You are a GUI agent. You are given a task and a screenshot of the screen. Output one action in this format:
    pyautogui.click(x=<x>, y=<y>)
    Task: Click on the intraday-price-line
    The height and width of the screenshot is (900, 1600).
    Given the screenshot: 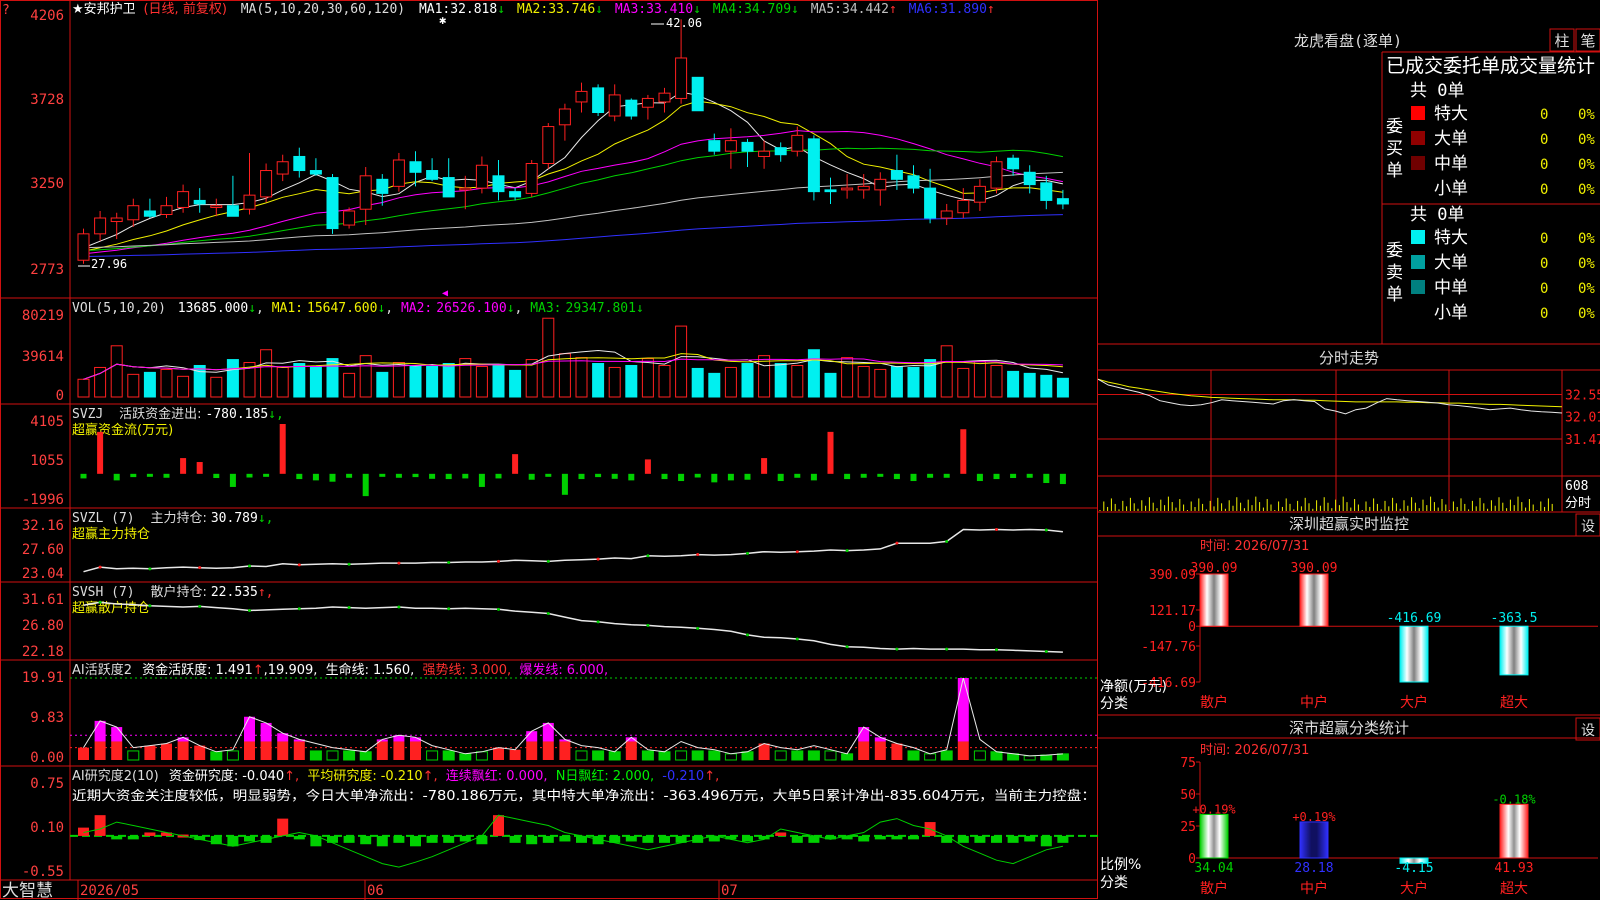 What is the action you would take?
    pyautogui.click(x=1330, y=396)
    